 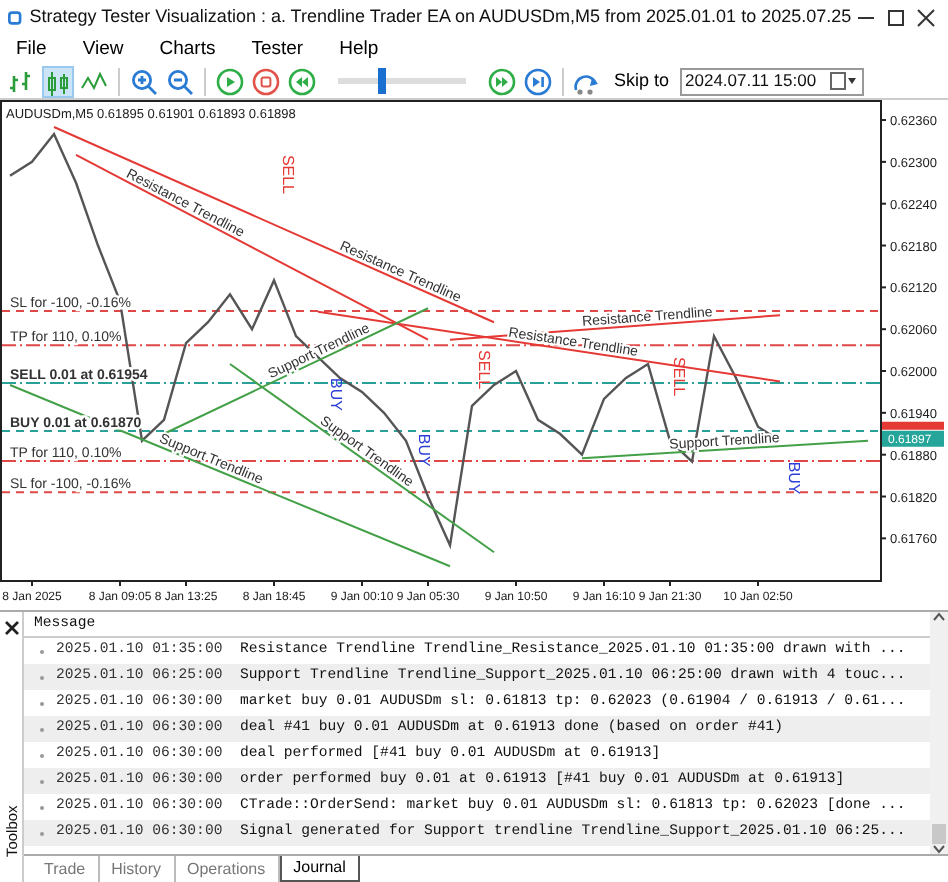 I want to click on stop-button, so click(x=266, y=81).